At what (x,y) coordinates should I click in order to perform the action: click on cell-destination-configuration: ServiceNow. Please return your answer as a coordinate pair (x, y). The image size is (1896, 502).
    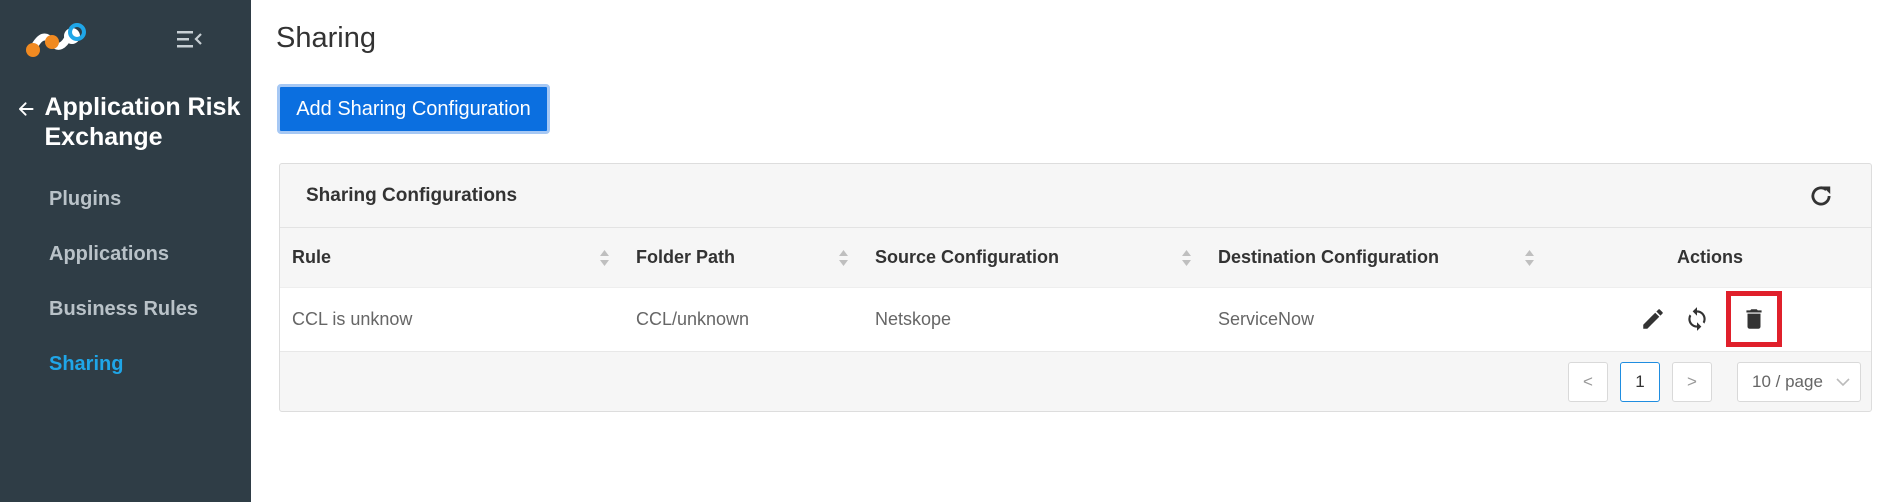
    Looking at the image, I should click on (1377, 319).